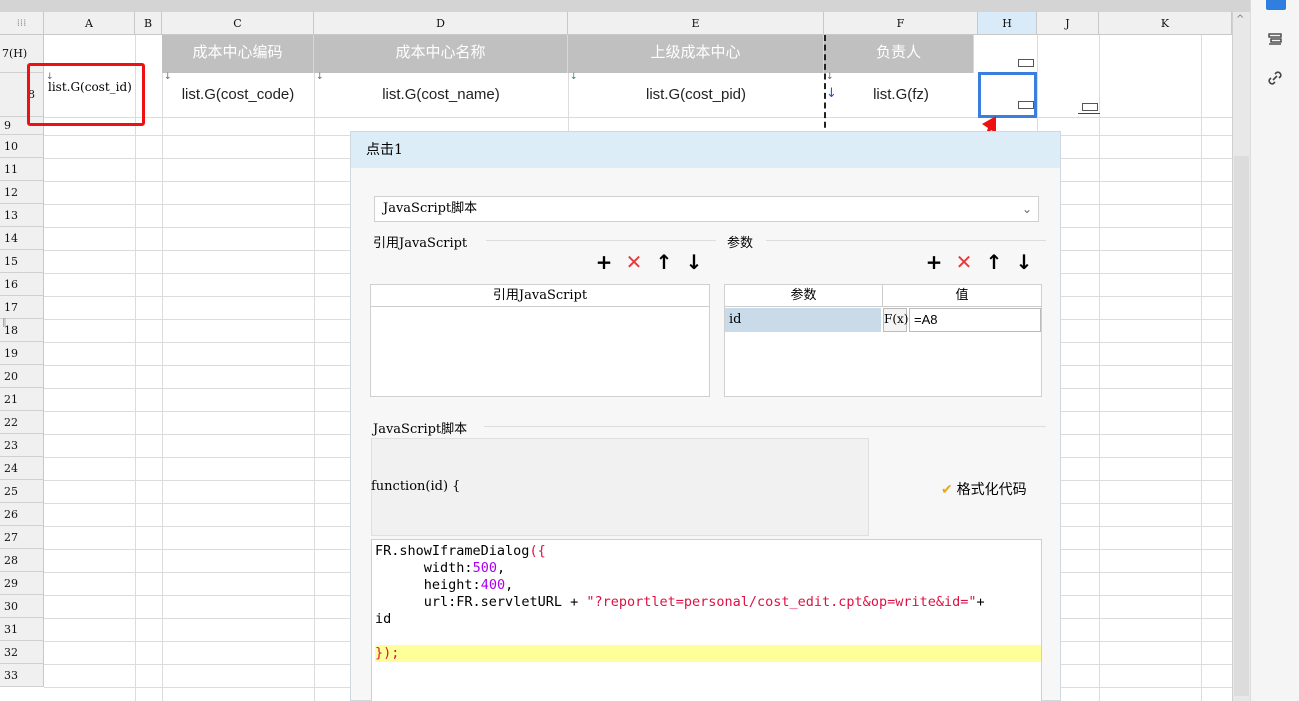  What do you see at coordinates (740, 243) in the screenshot?
I see `param-section-label: 参数` at bounding box center [740, 243].